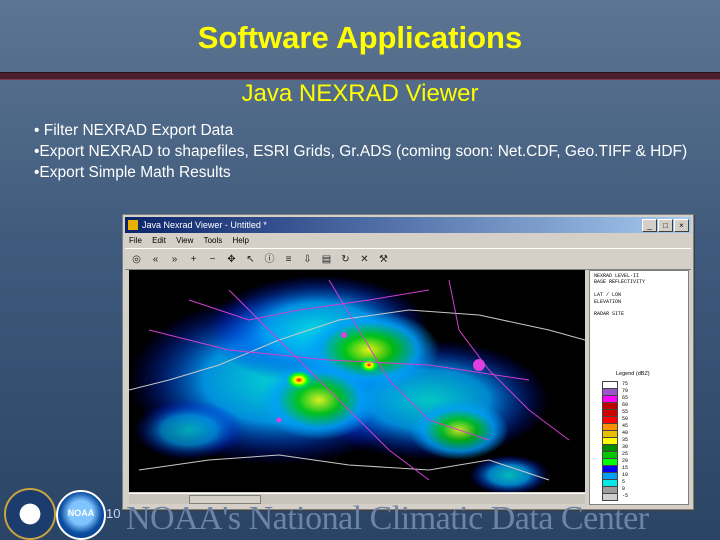  I want to click on maximize-icon: □, so click(665, 225).